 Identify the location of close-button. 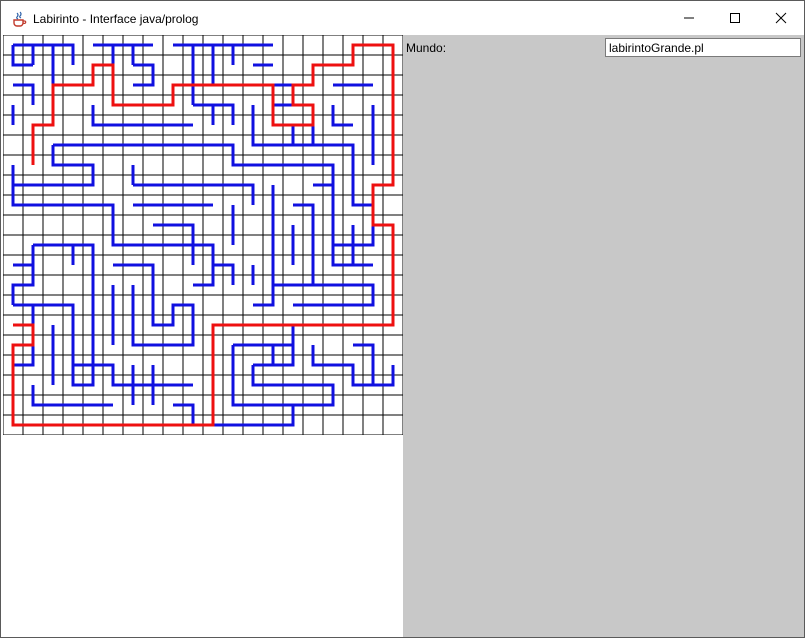
(781, 18).